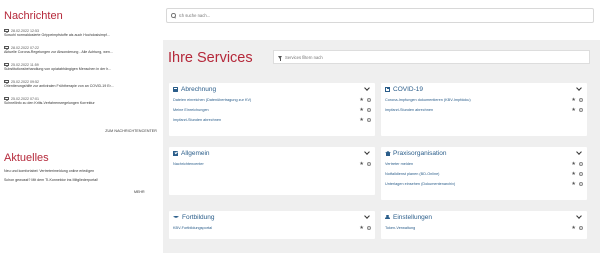 The image size is (600, 253). I want to click on service-card-einstellungen: Einstellungen Token-Verwaltung ★ i, so click(484, 225).